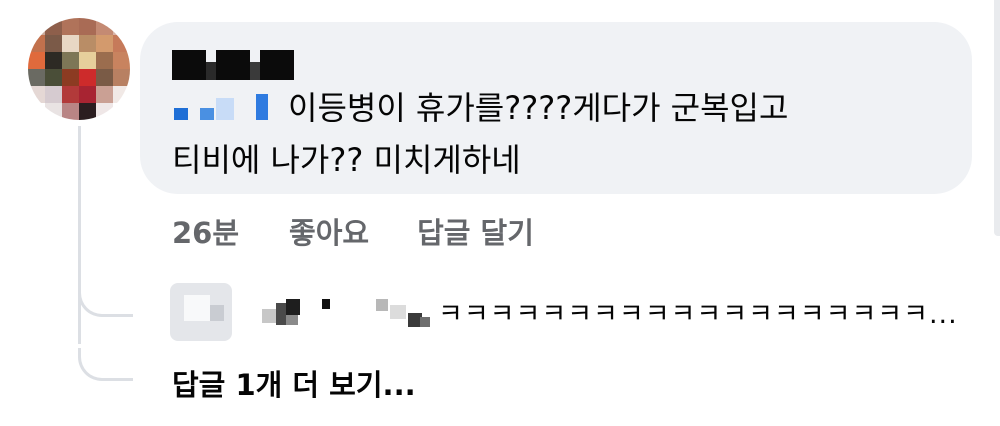 This screenshot has height=426, width=1000. I want to click on comment-timestamp: 26분, so click(205, 231).